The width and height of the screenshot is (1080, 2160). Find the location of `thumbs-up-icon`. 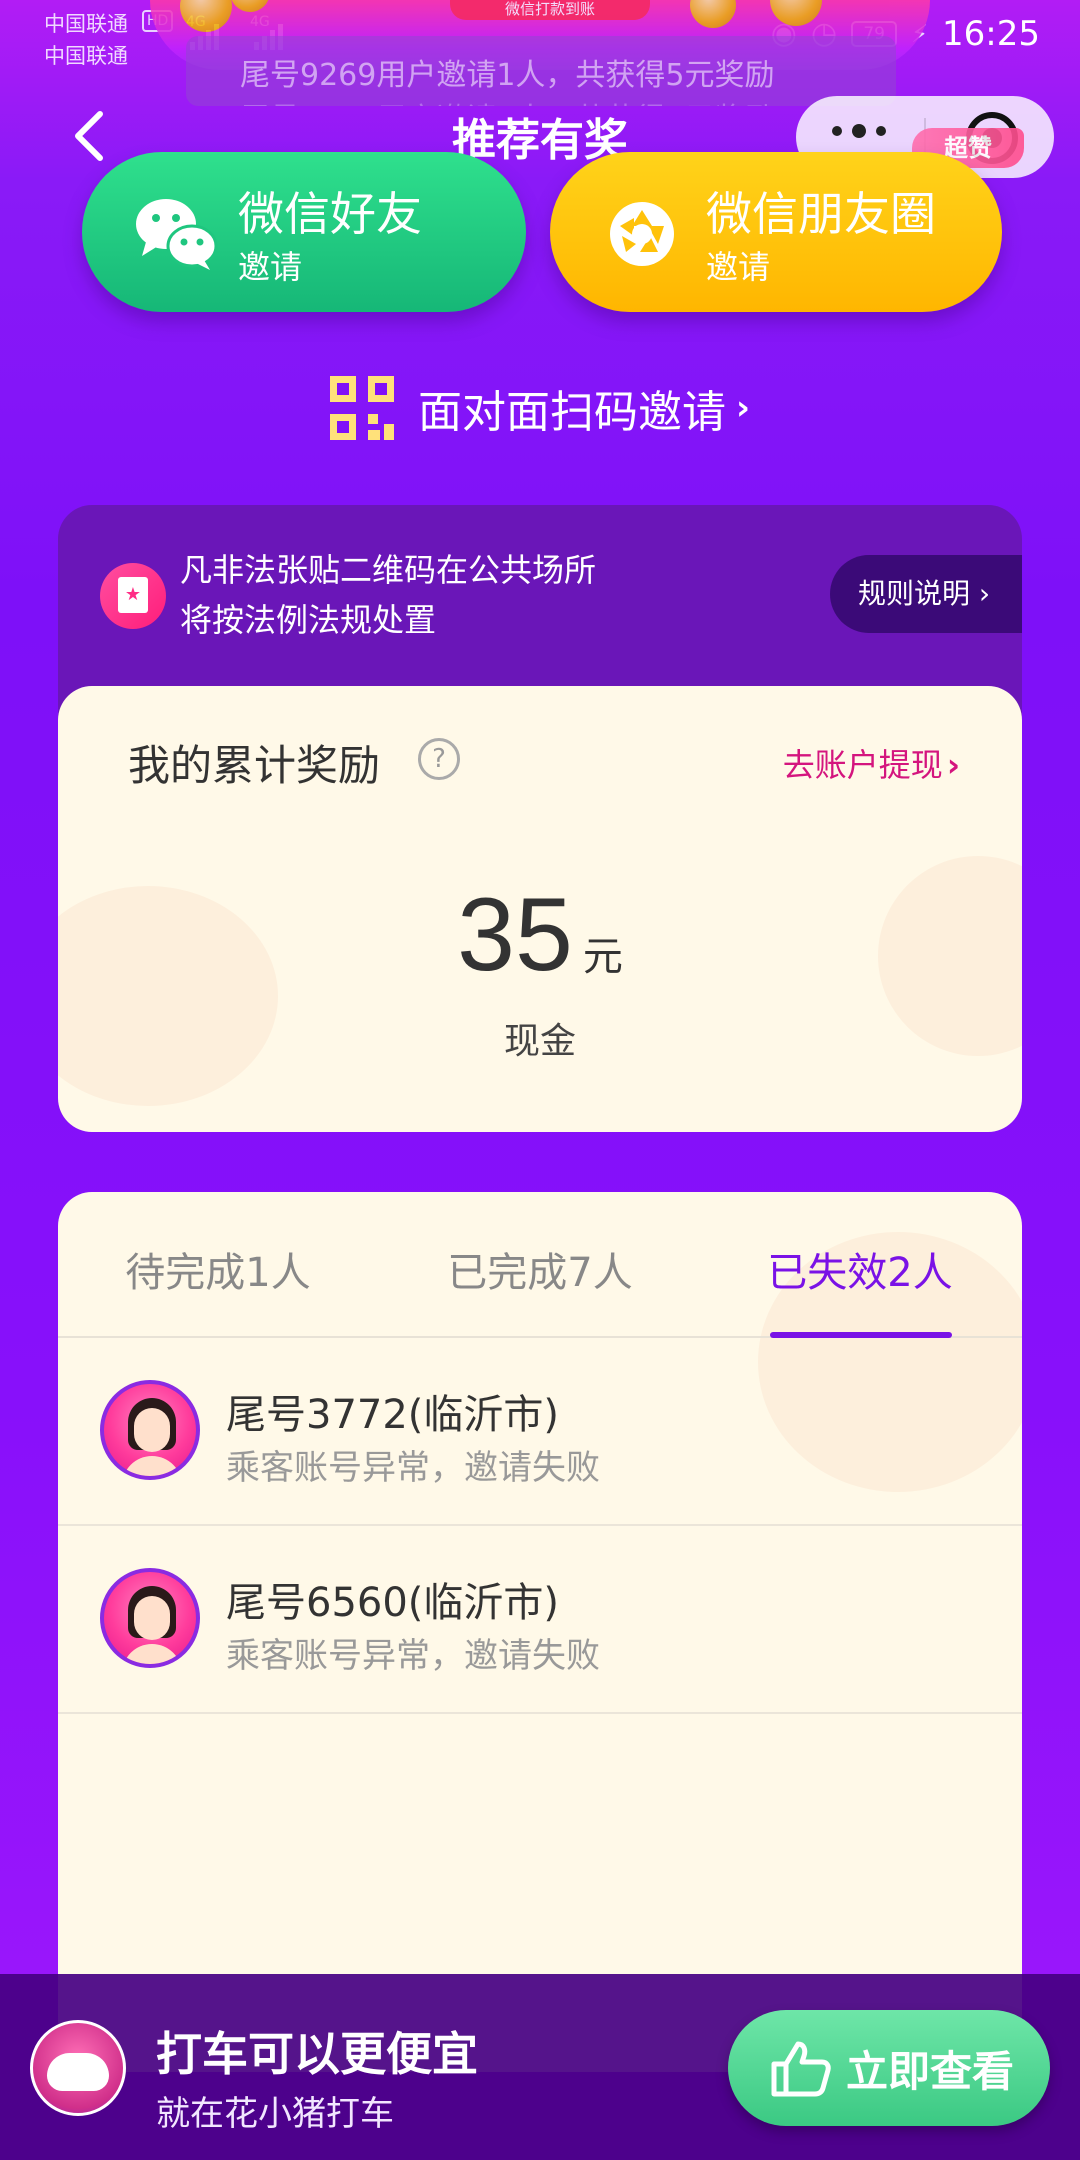

thumbs-up-icon is located at coordinates (801, 2069).